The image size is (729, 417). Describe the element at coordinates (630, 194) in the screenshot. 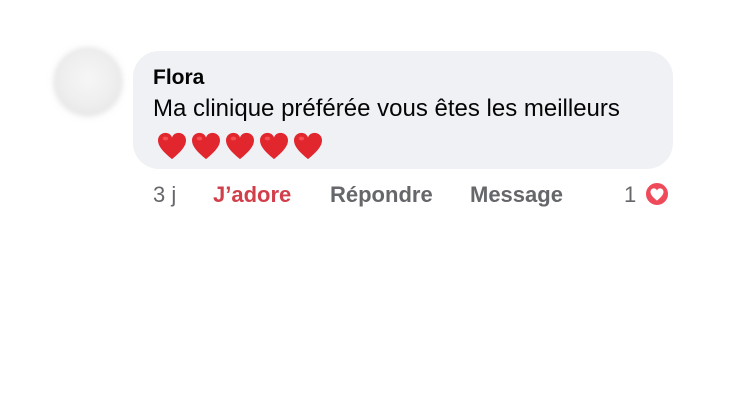

I see `reaction-count: 1` at that location.